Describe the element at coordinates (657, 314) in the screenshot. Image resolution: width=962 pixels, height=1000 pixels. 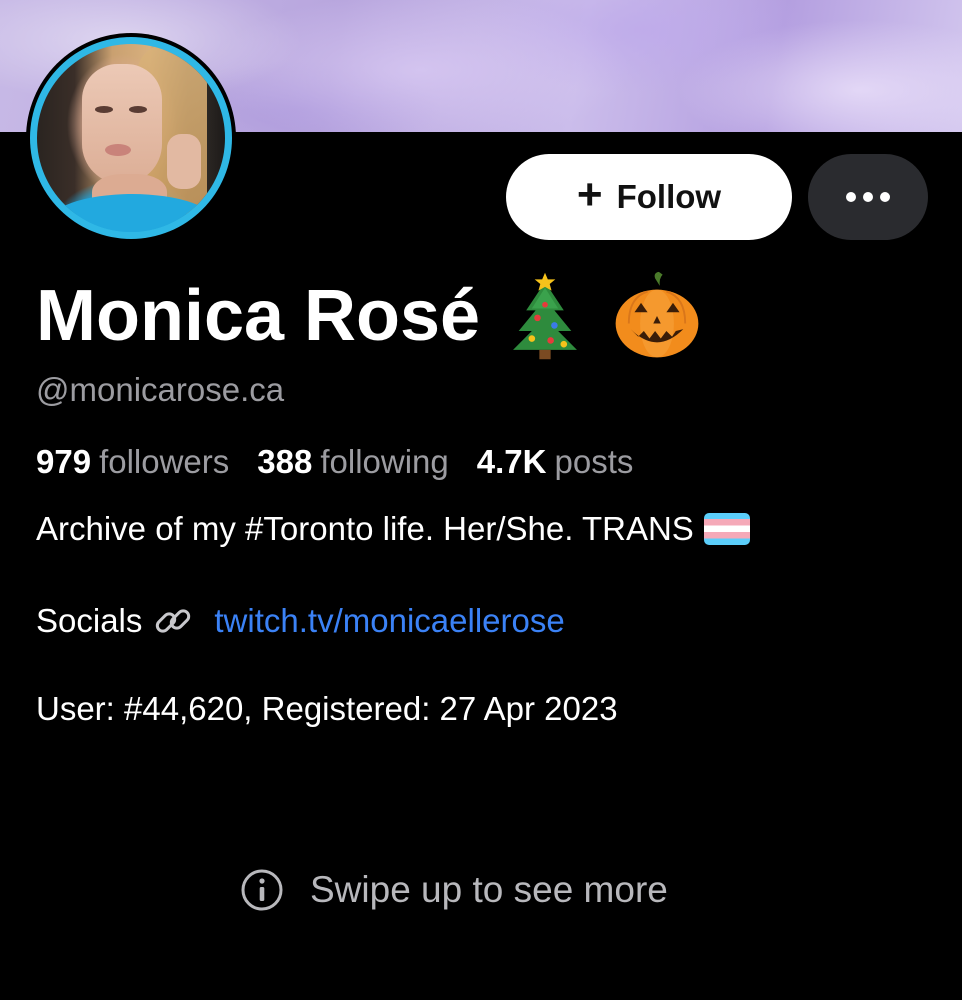
I see `jack-o-lantern-icon` at that location.